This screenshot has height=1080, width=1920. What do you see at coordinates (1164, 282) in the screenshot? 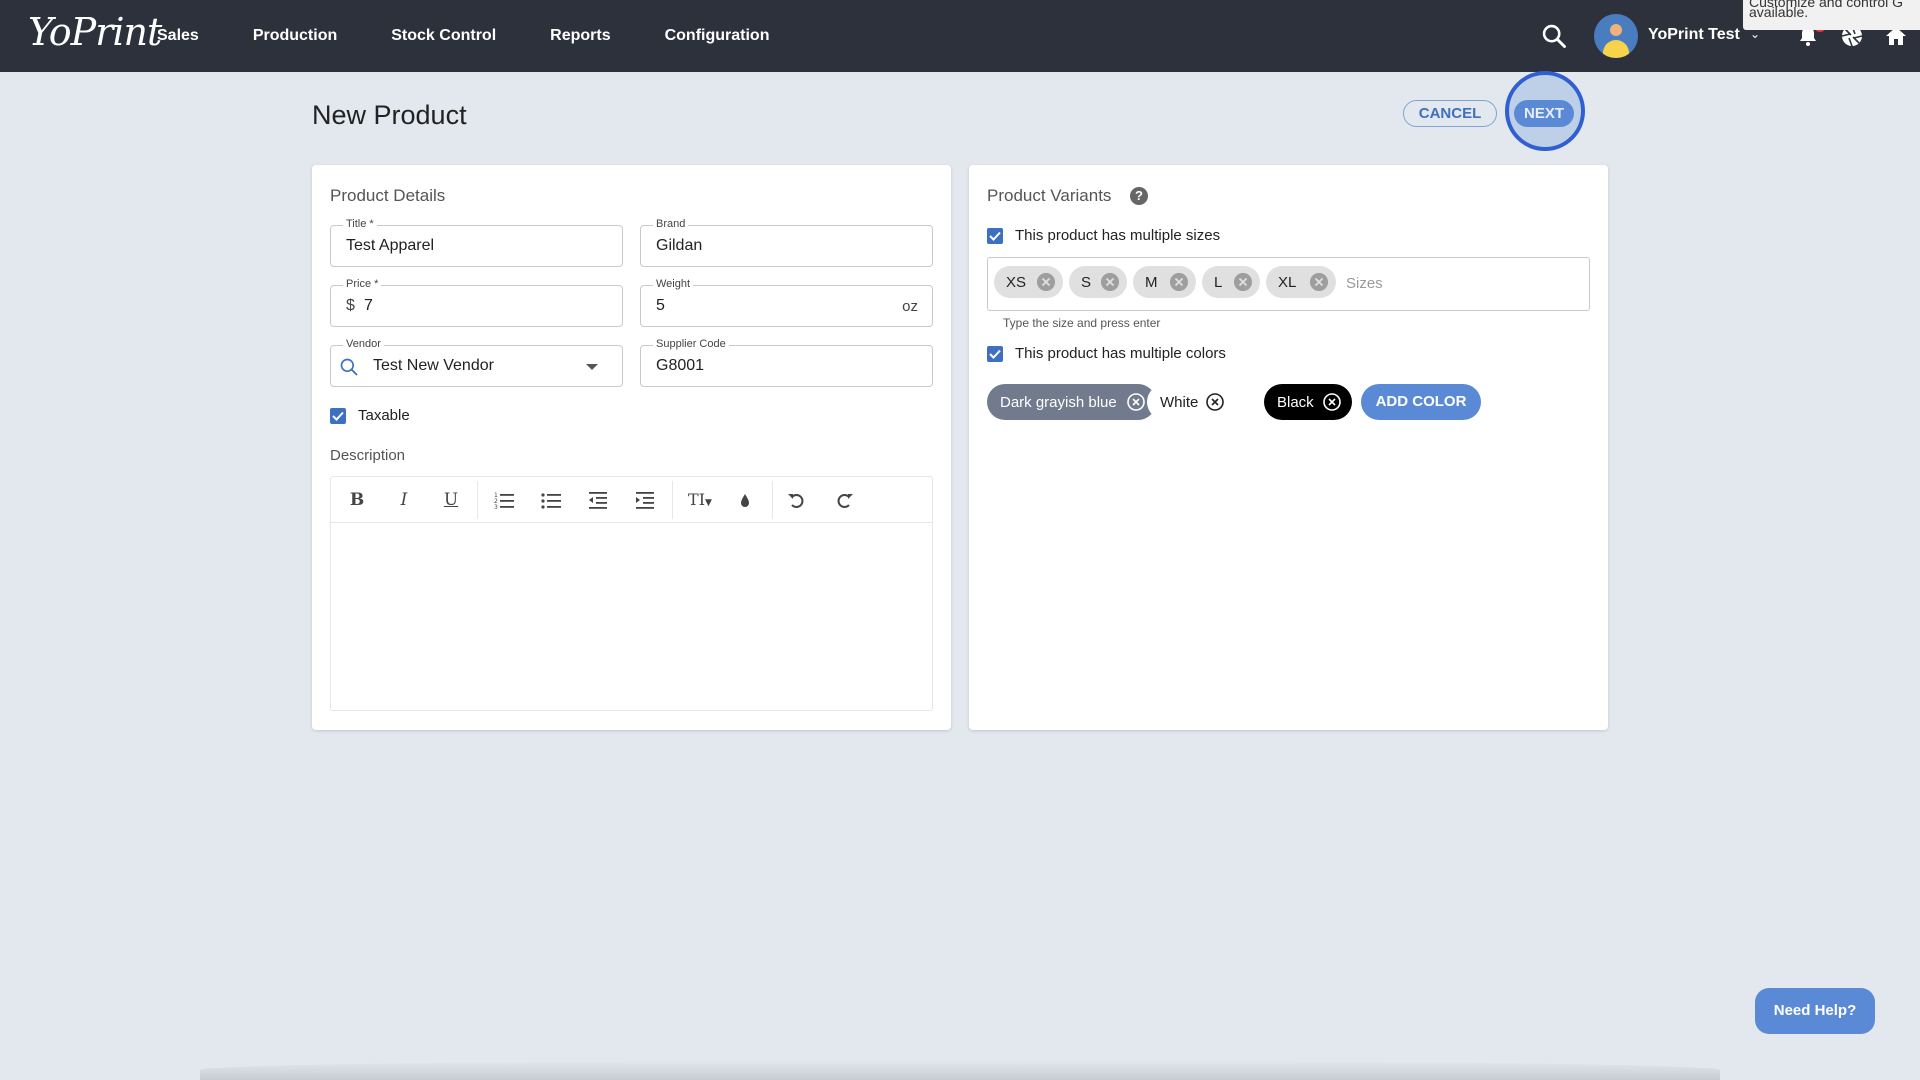
I see `size-chip-m: M` at bounding box center [1164, 282].